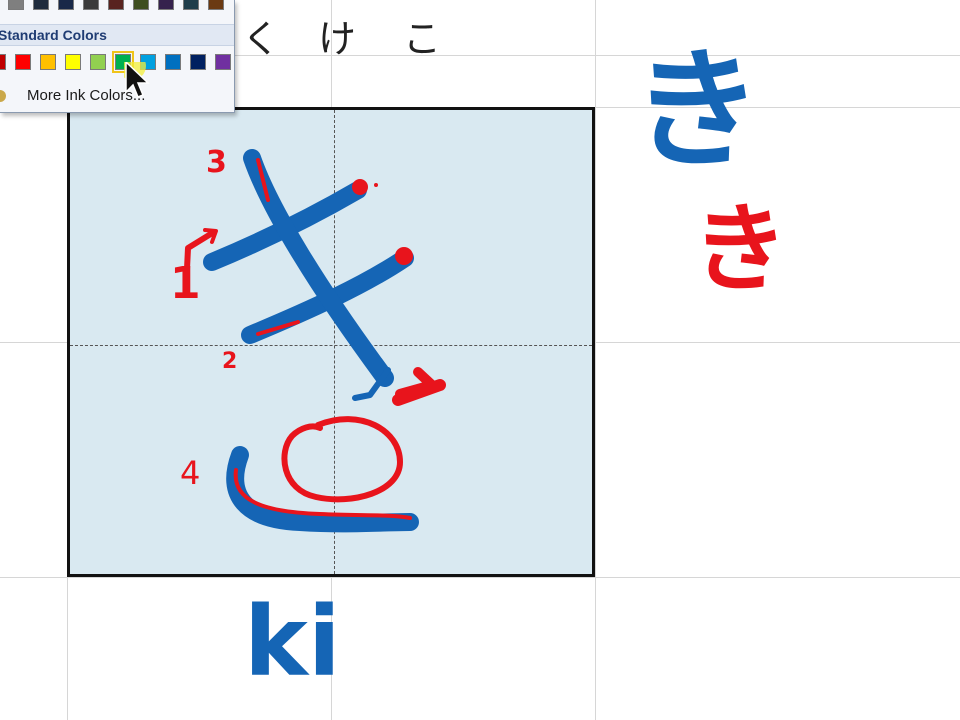  I want to click on header-kana-ku: く, so click(261, 39).